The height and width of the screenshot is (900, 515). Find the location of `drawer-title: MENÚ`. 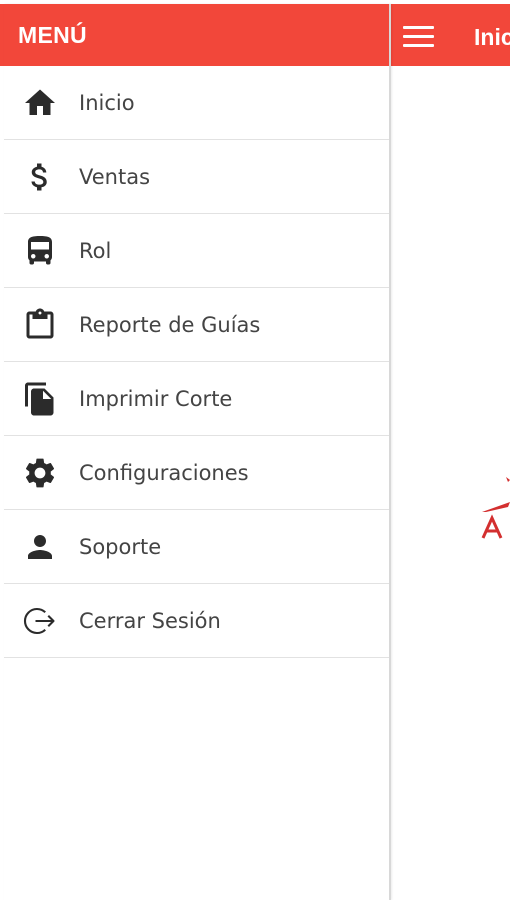

drawer-title: MENÚ is located at coordinates (52, 34).